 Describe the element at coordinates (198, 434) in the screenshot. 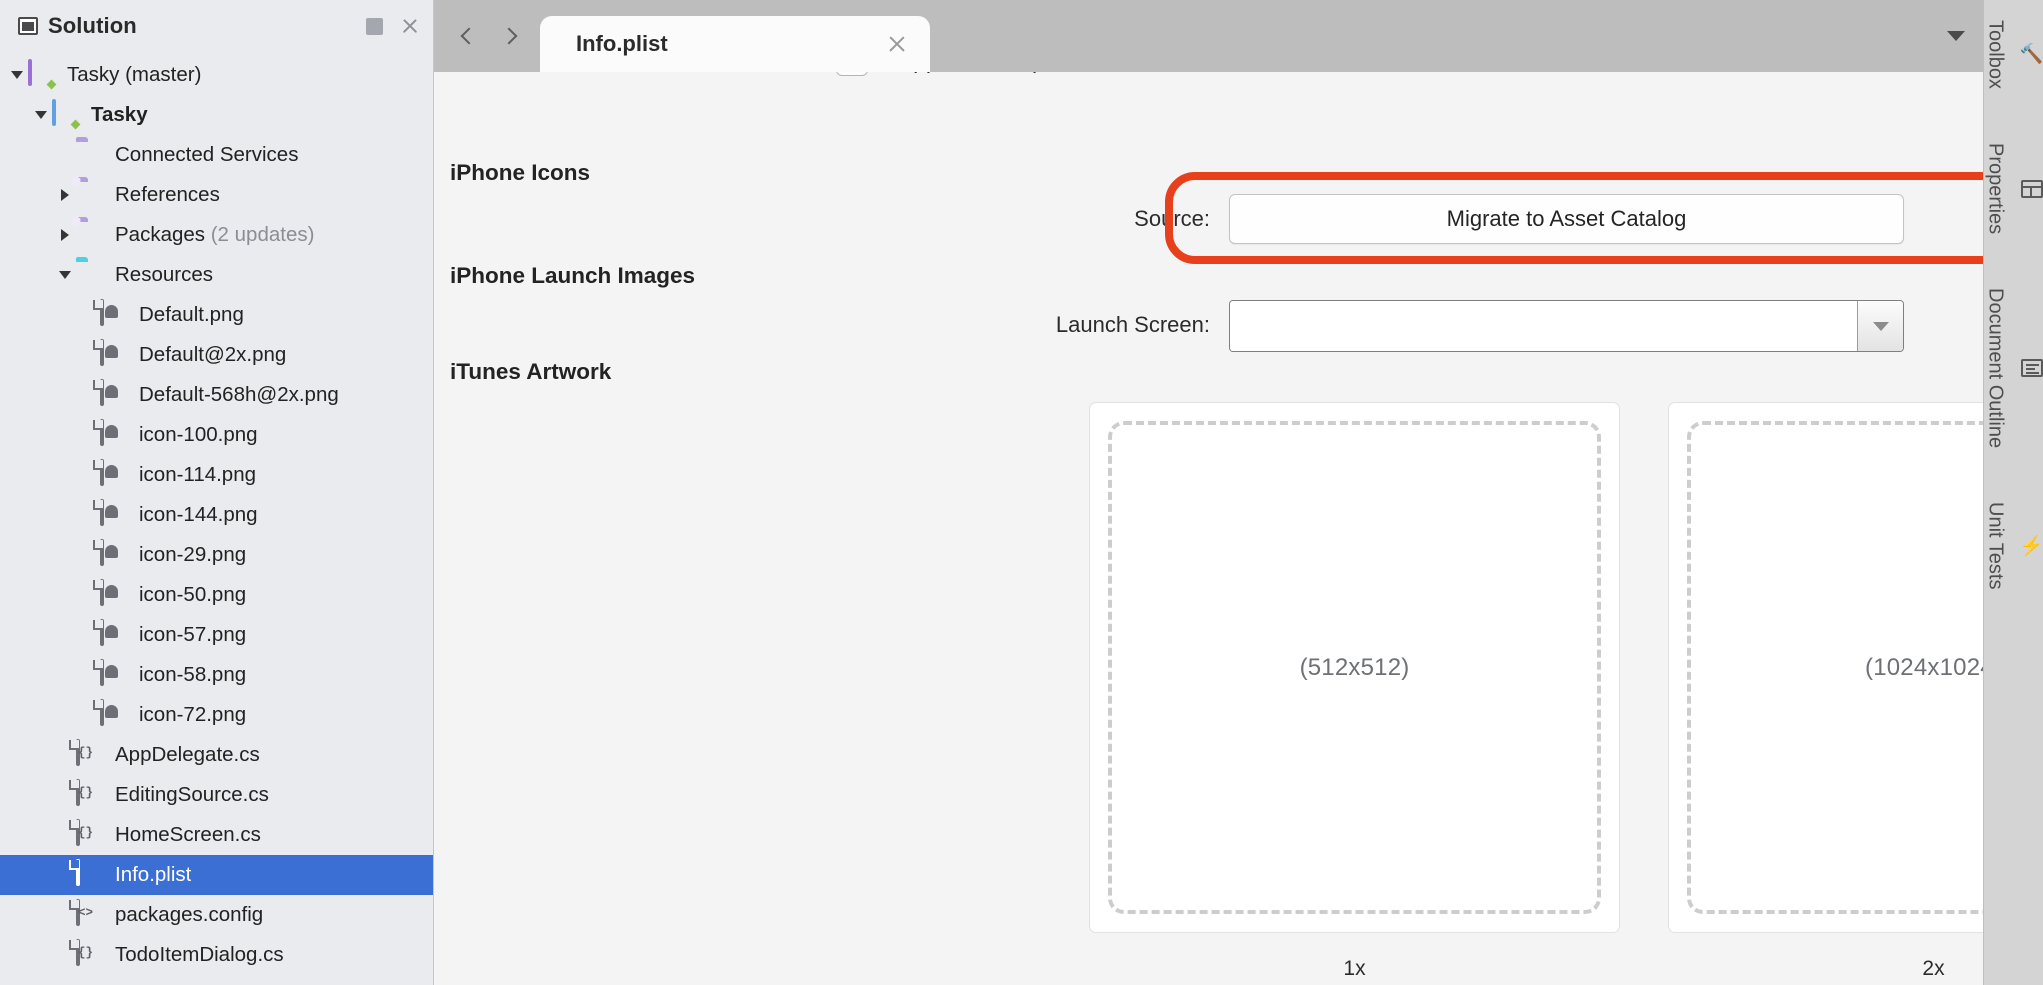

I see `tree-row-label: icon-100.png` at that location.